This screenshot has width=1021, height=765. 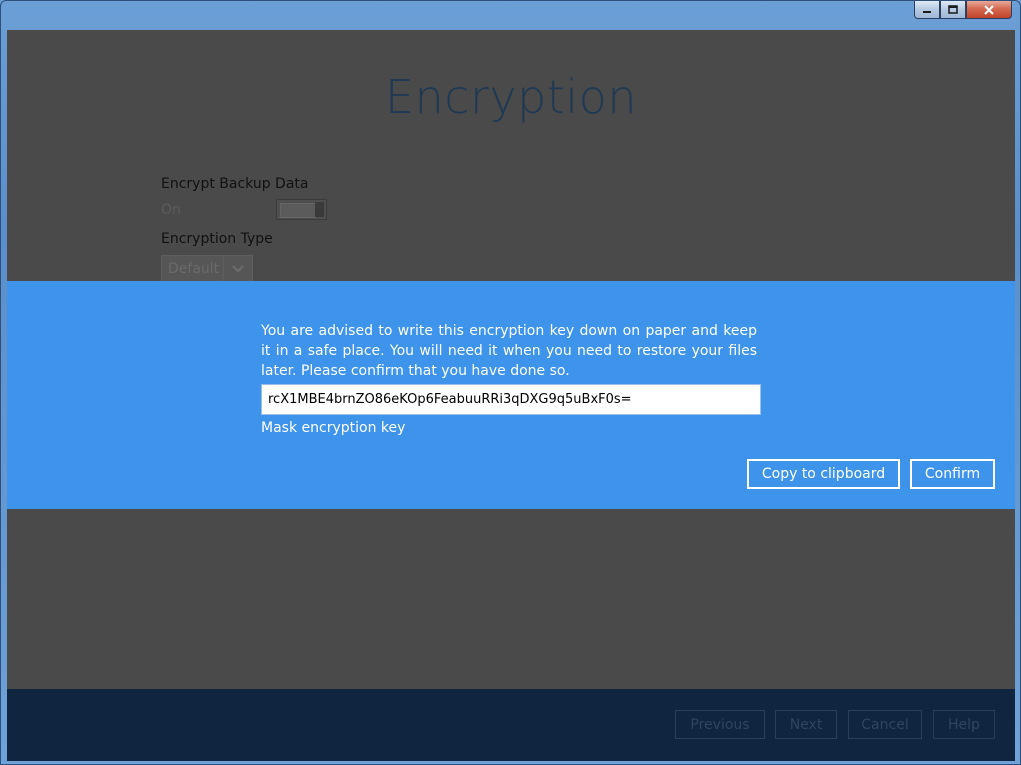 What do you see at coordinates (298, 210) in the screenshot?
I see `toggle-track` at bounding box center [298, 210].